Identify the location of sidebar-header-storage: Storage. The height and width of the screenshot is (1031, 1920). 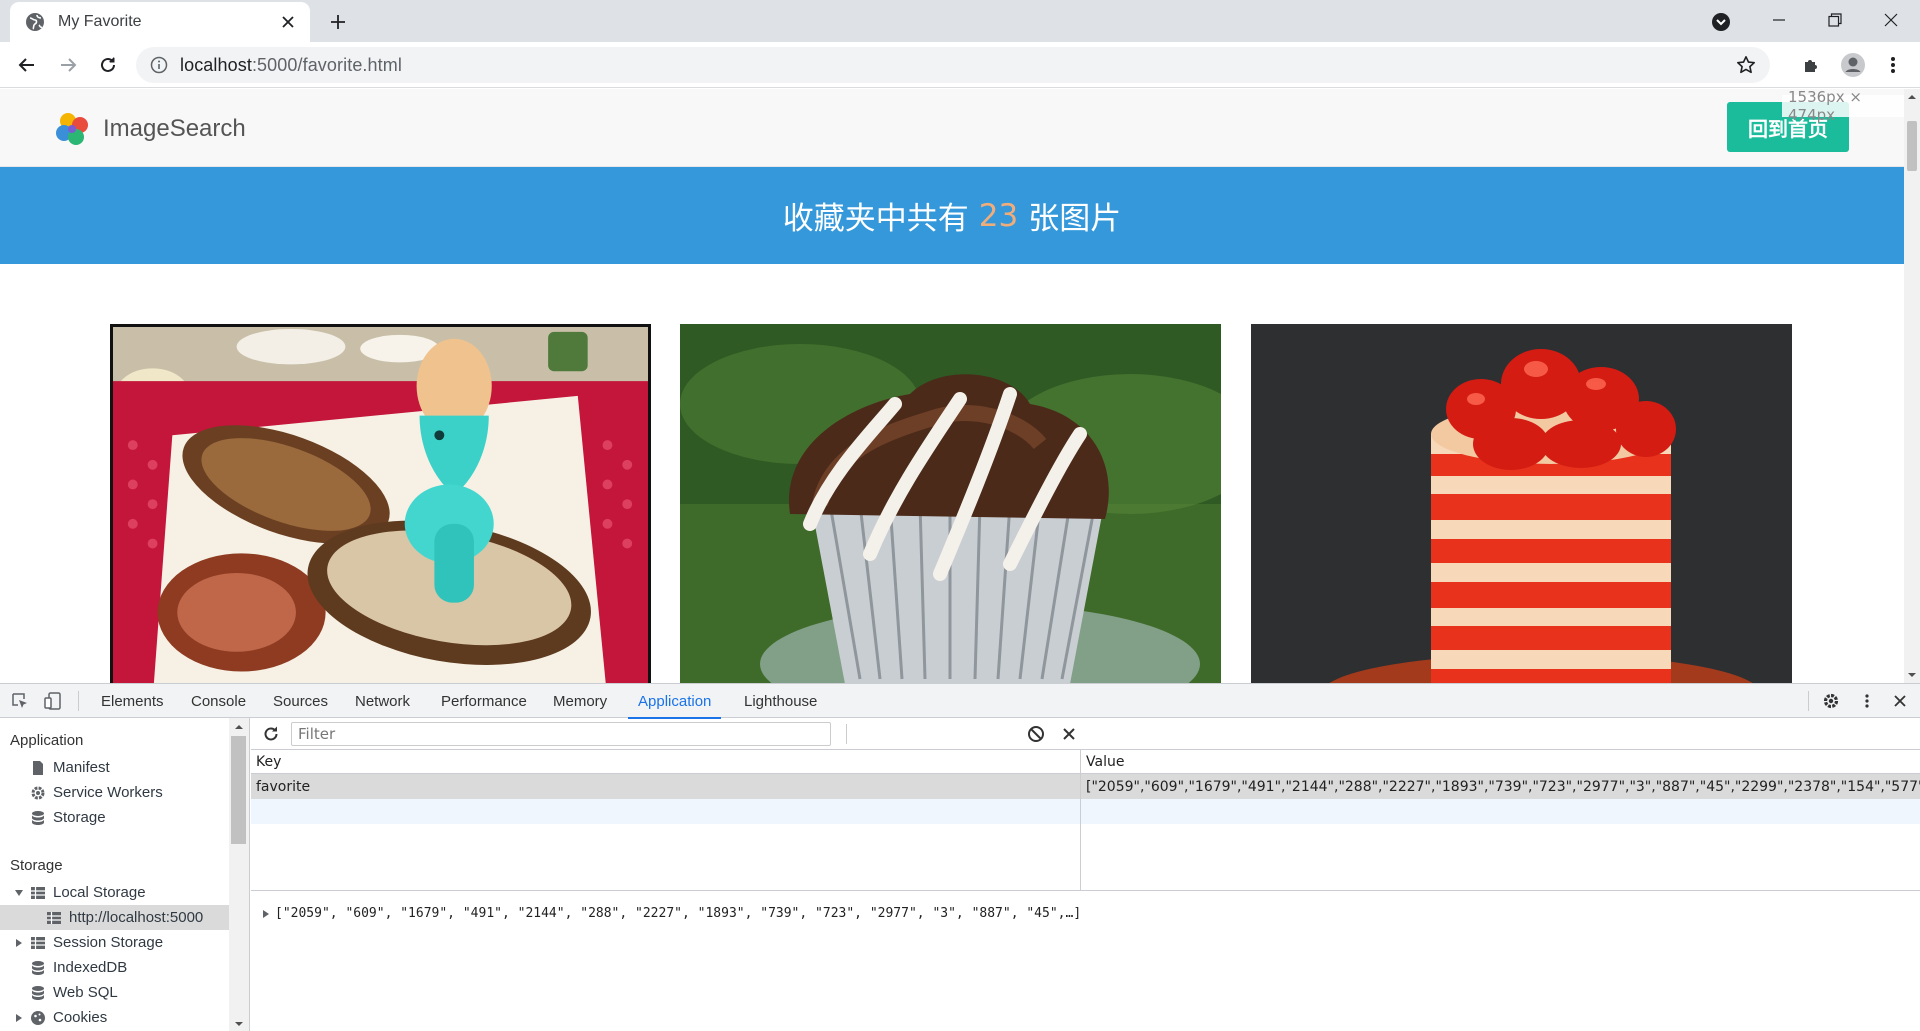
(36, 865).